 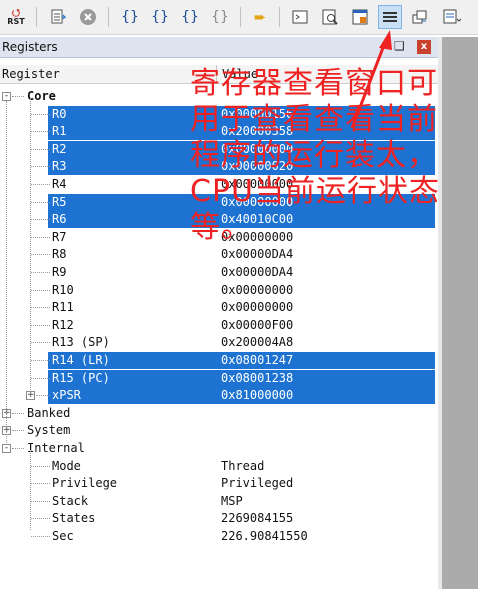 I want to click on run-to-cursor-button: {}, so click(x=220, y=17).